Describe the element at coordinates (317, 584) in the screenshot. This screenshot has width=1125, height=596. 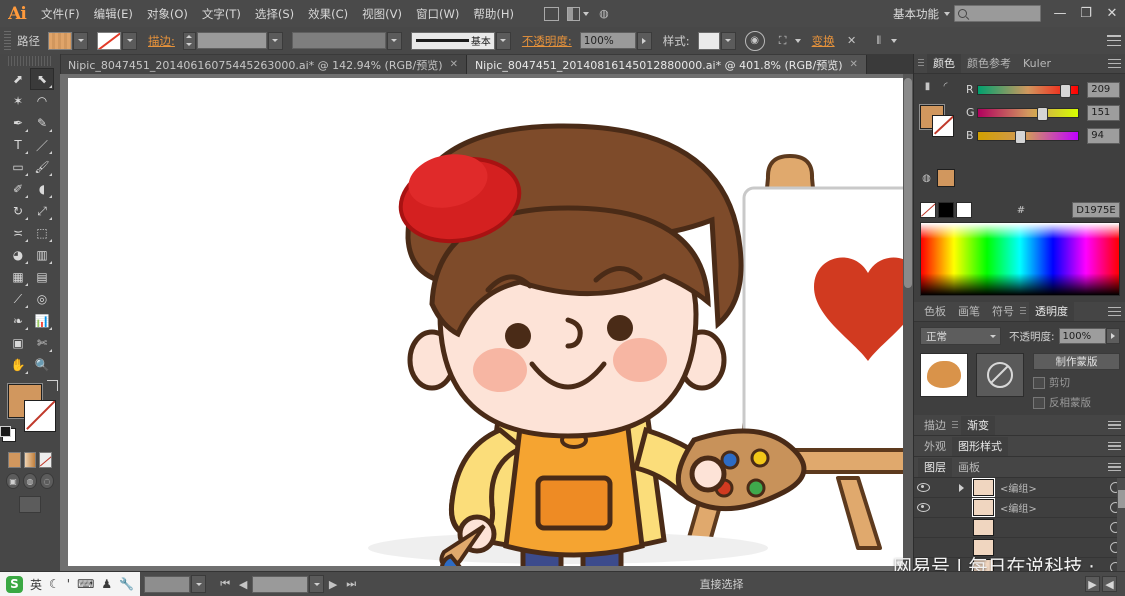
I see `artboard-dropdown-button` at that location.